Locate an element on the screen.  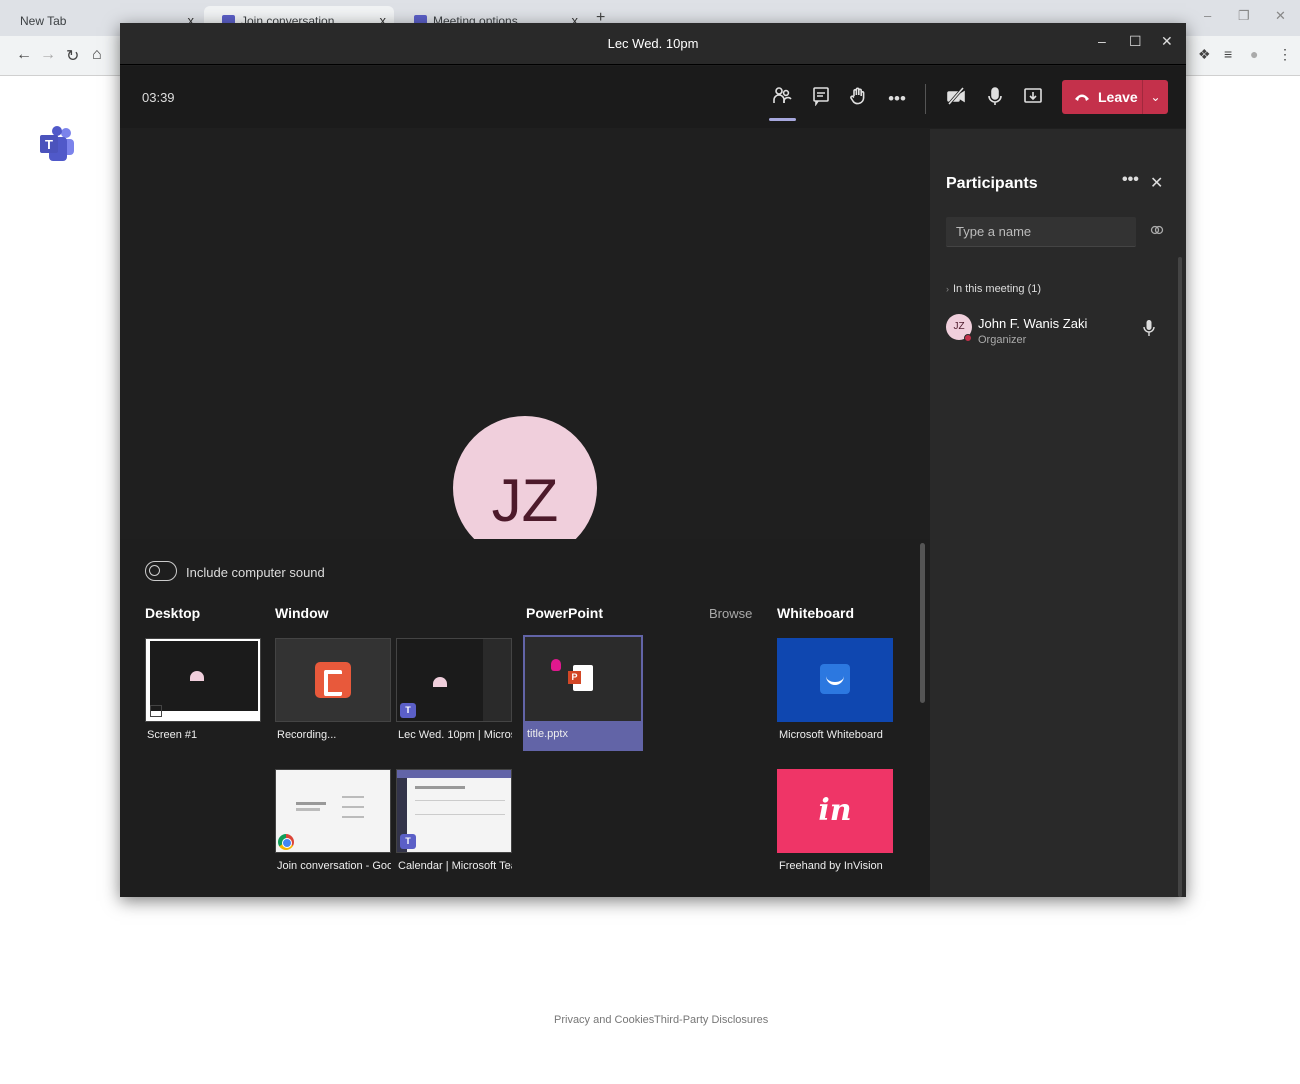
camtasia-recorder-icon is located at coordinates (333, 680).